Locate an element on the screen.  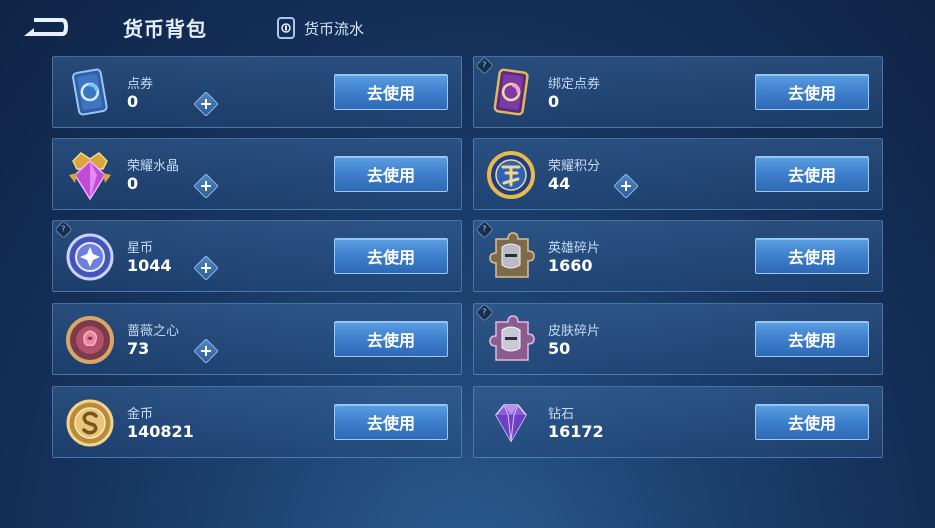
currency-flow-link: 货币流水 is located at coordinates (320, 28).